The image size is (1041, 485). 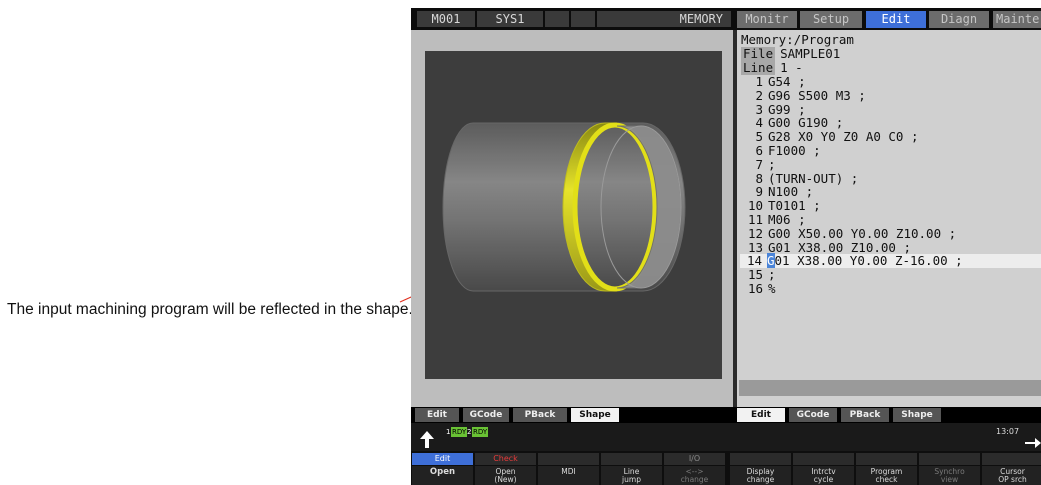 I want to click on left-screen-tabs: Edit GCode PBack Shape, so click(x=572, y=415).